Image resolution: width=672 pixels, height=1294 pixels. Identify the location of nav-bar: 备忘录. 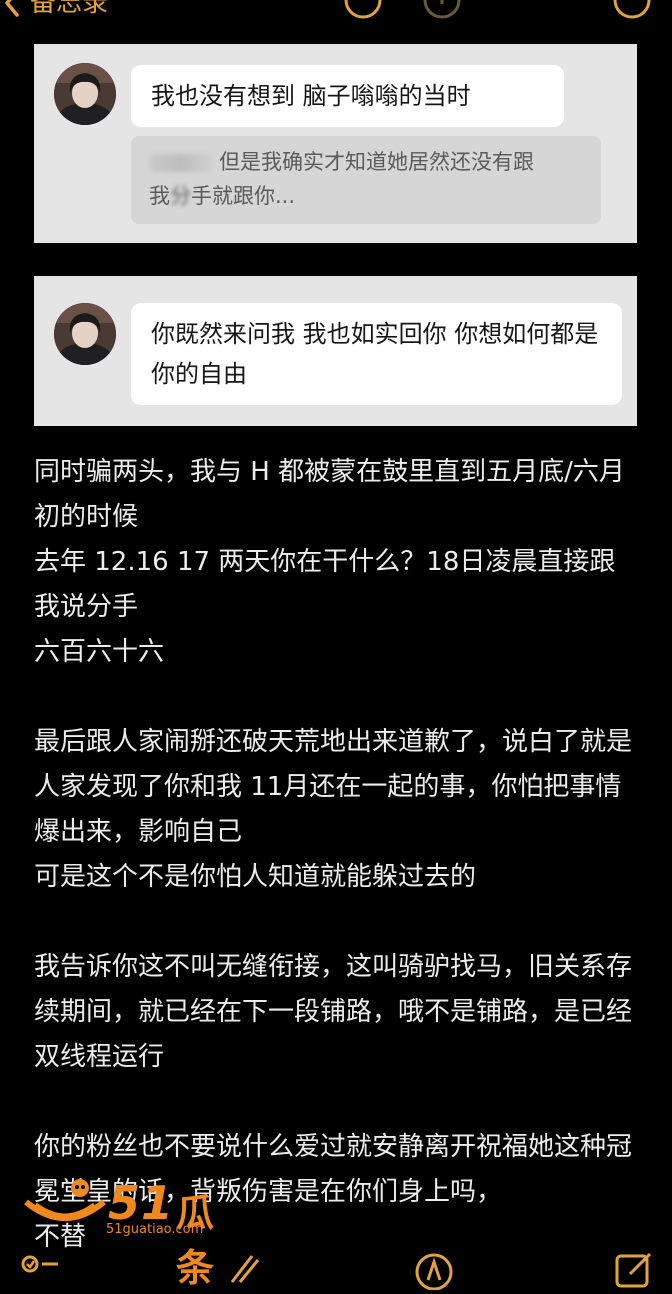
(336, 12).